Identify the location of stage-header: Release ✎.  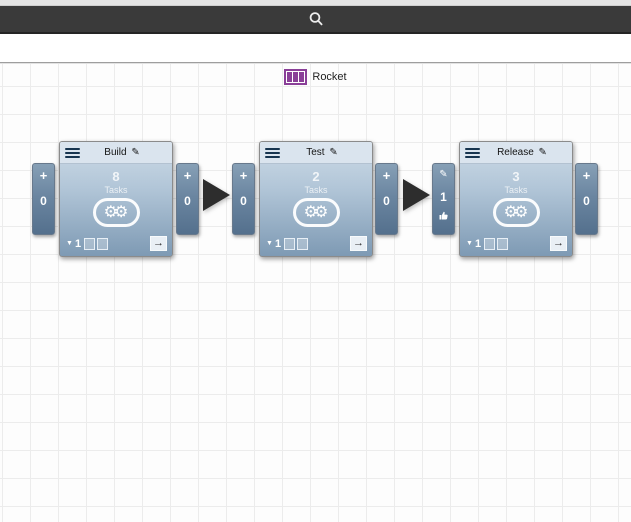
(516, 153).